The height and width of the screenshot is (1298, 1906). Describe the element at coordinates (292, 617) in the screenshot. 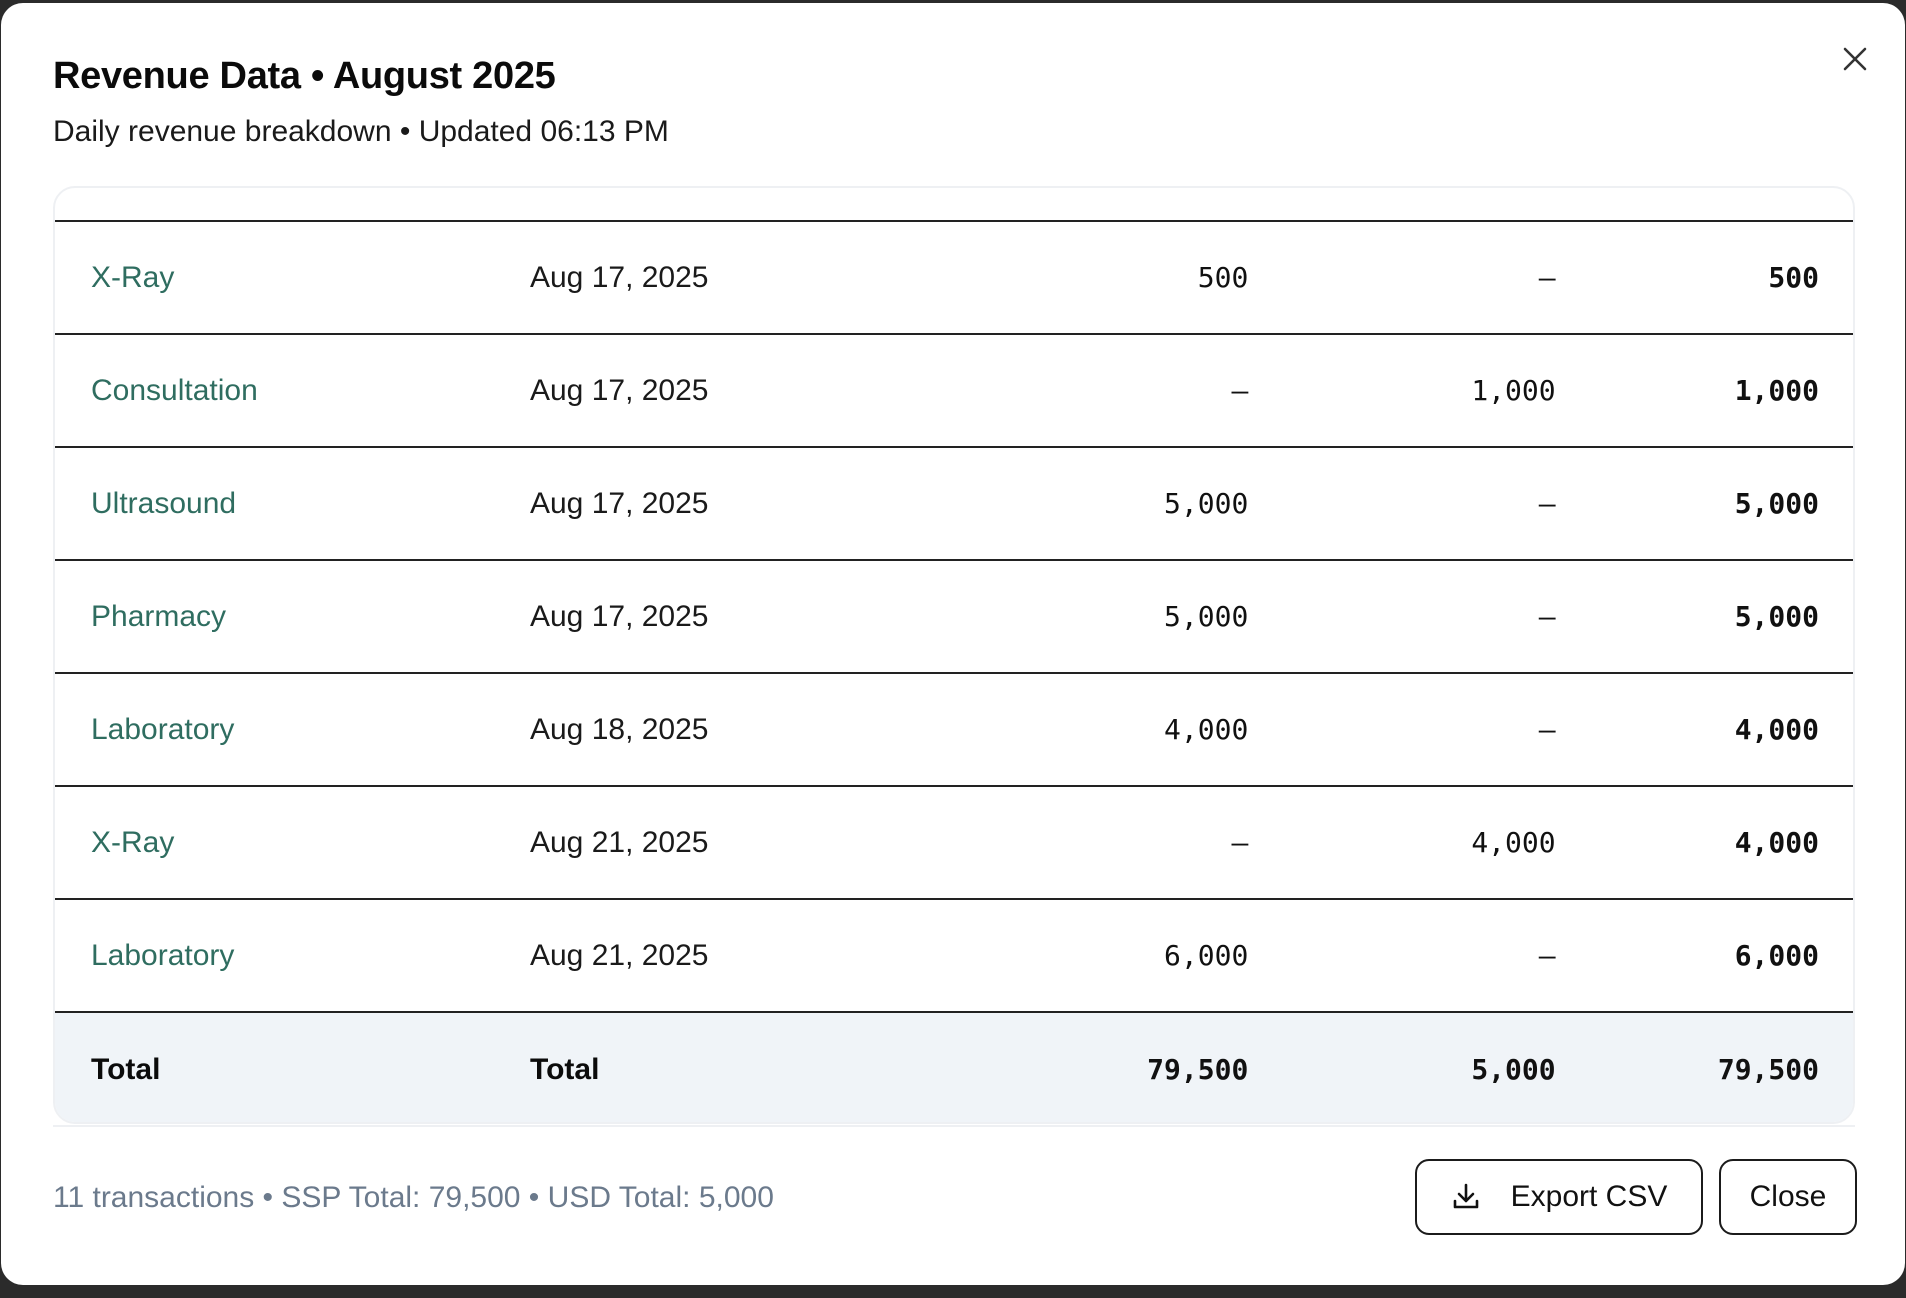

I see `service-cell: Pharmacy` at that location.